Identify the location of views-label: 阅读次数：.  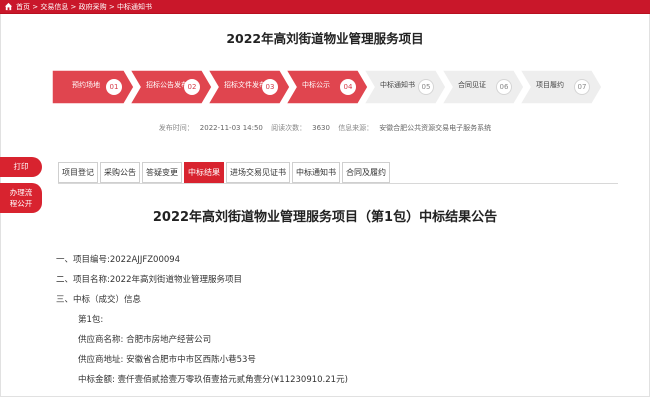
(289, 128).